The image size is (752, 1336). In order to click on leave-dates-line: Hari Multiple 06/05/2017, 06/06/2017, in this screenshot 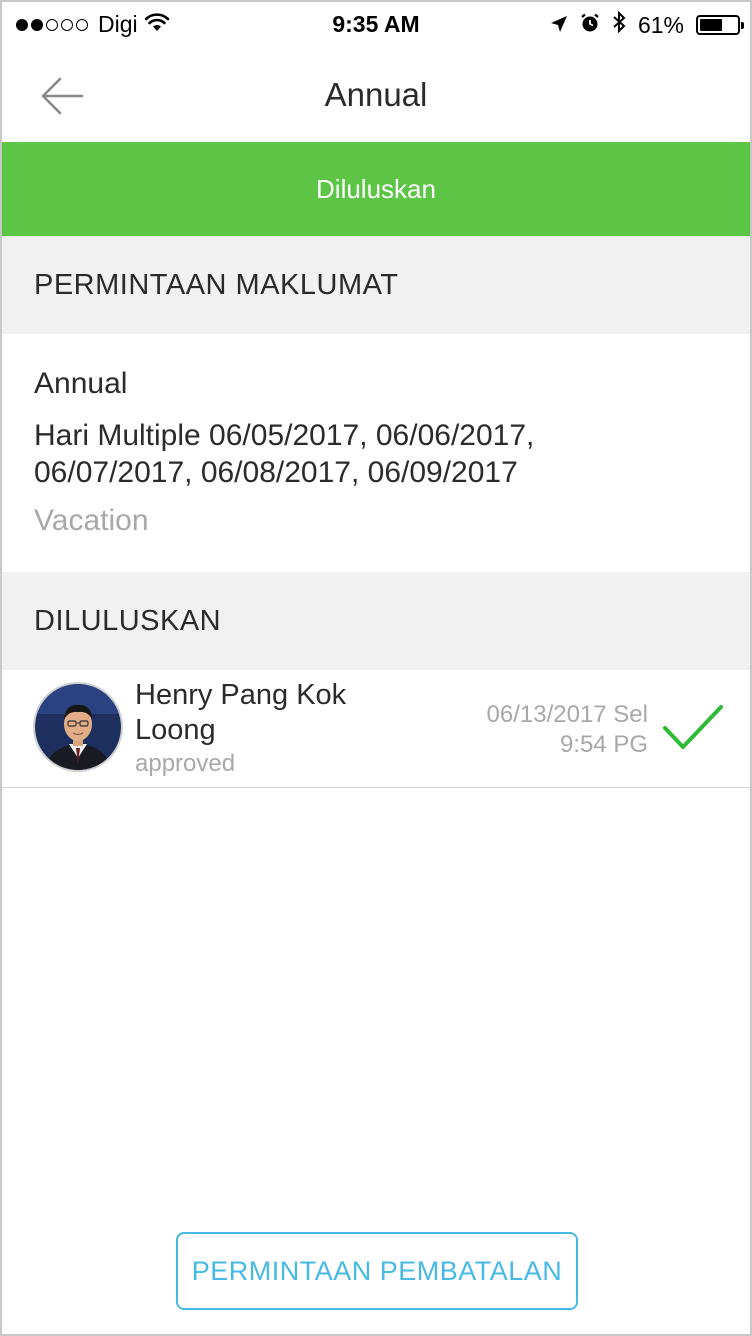, I will do `click(284, 435)`.